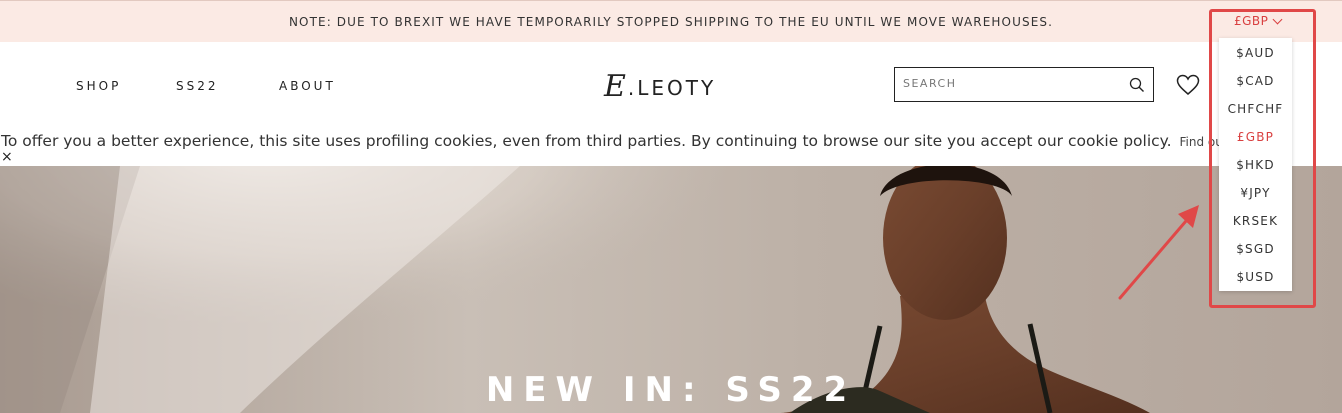 The width and height of the screenshot is (1342, 413). What do you see at coordinates (1188, 85) in the screenshot?
I see `heart-icon` at bounding box center [1188, 85].